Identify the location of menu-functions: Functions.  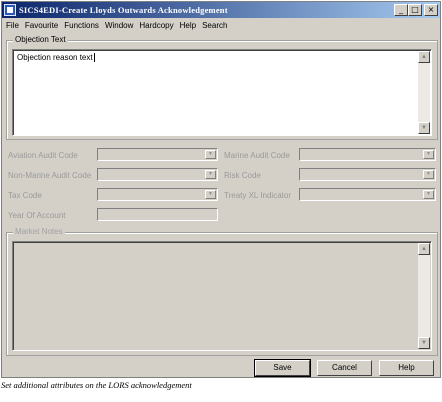
(81, 25).